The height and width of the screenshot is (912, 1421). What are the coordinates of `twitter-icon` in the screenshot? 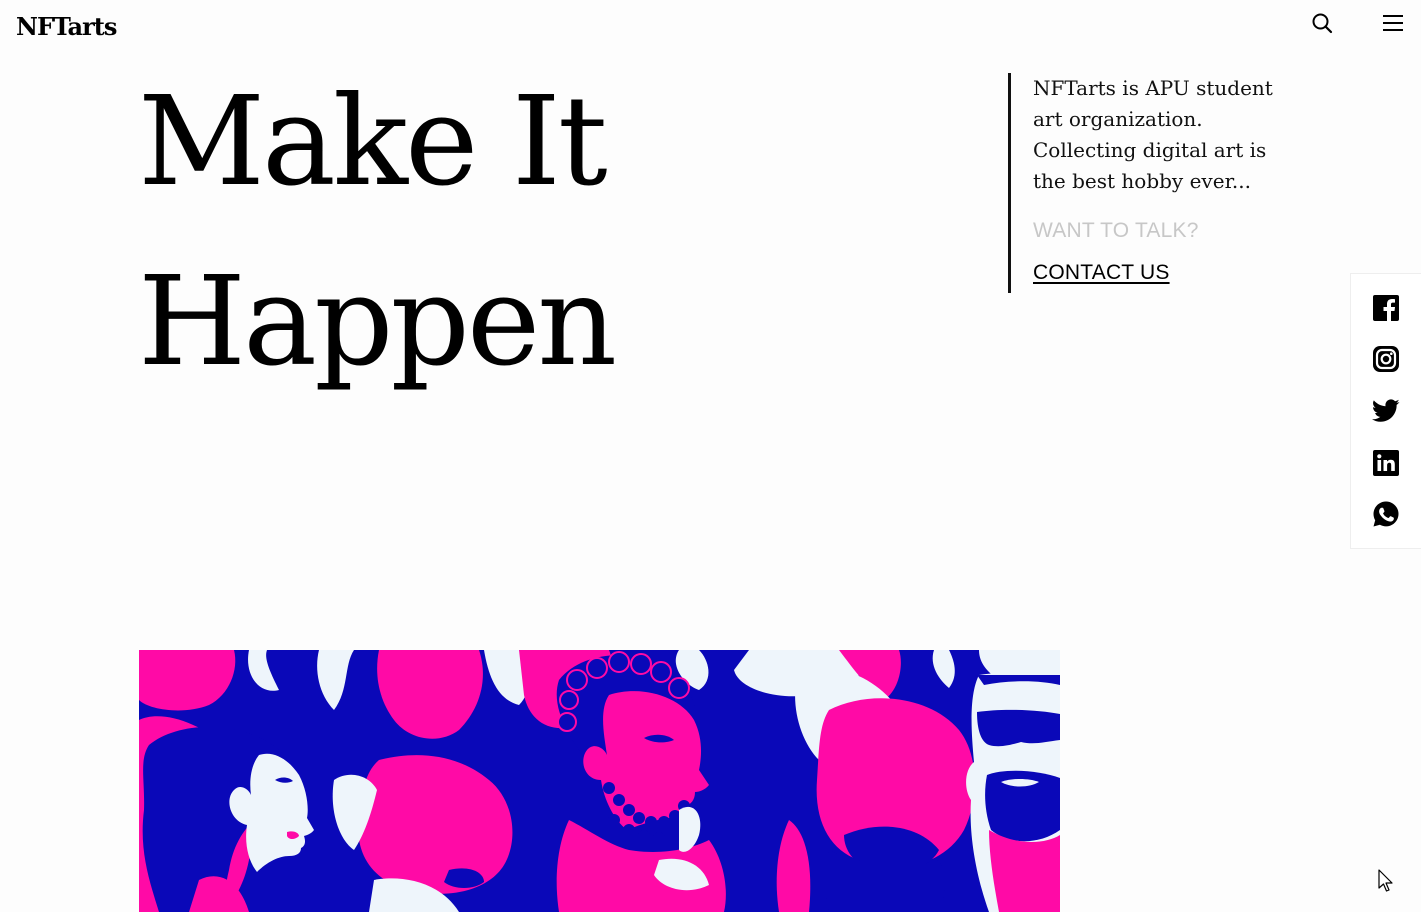 It's located at (1386, 410).